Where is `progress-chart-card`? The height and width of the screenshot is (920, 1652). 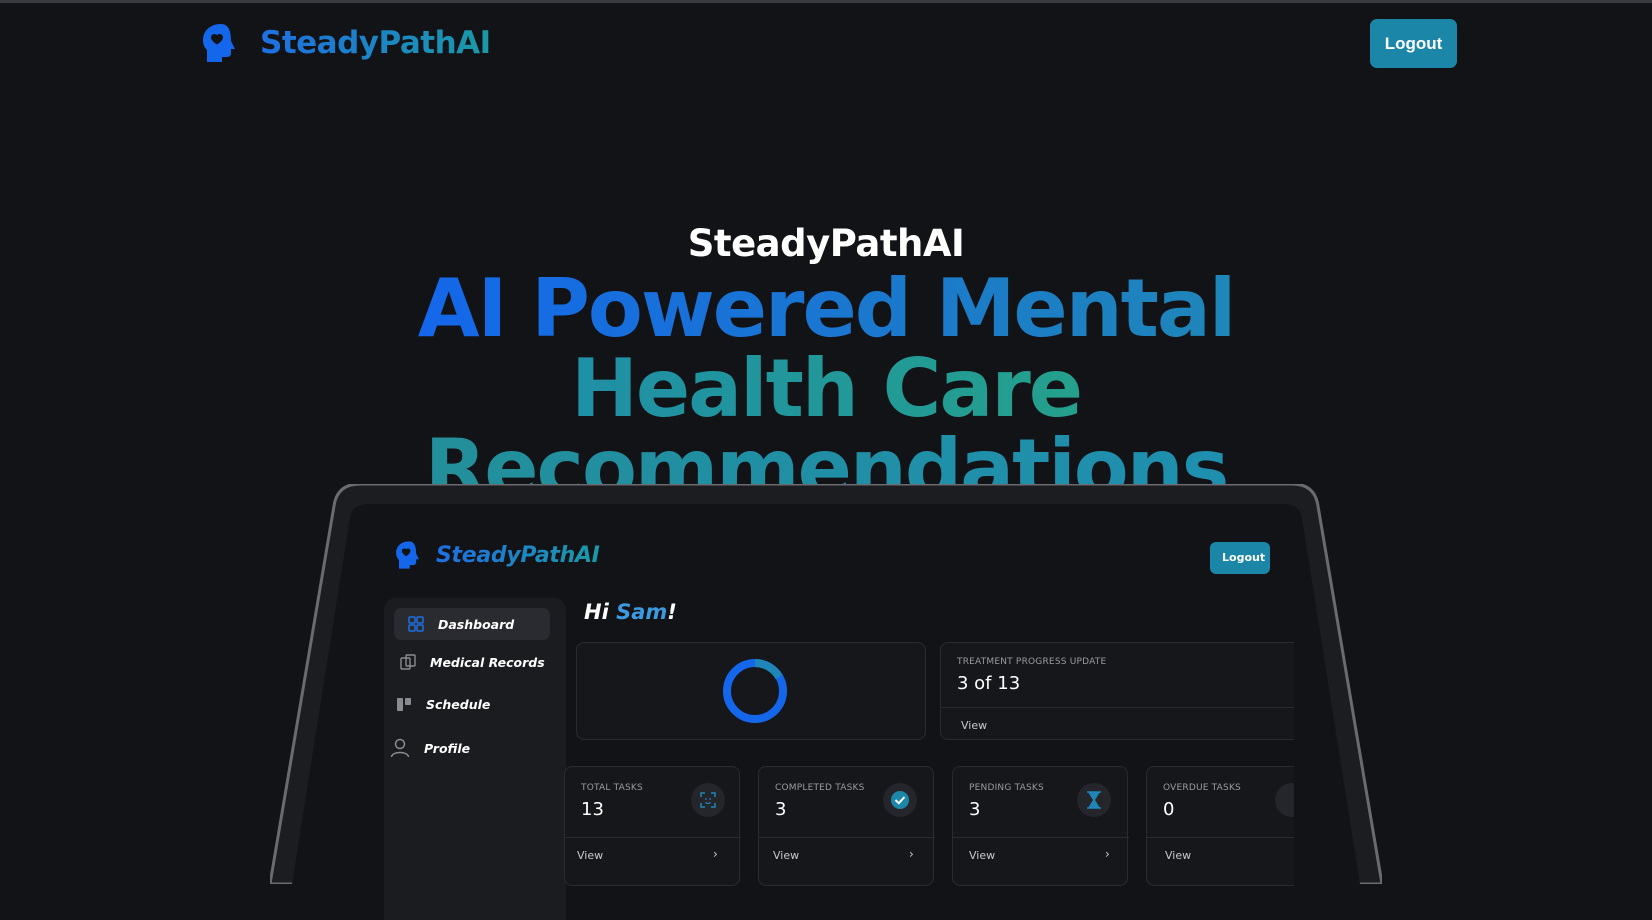
progress-chart-card is located at coordinates (751, 691).